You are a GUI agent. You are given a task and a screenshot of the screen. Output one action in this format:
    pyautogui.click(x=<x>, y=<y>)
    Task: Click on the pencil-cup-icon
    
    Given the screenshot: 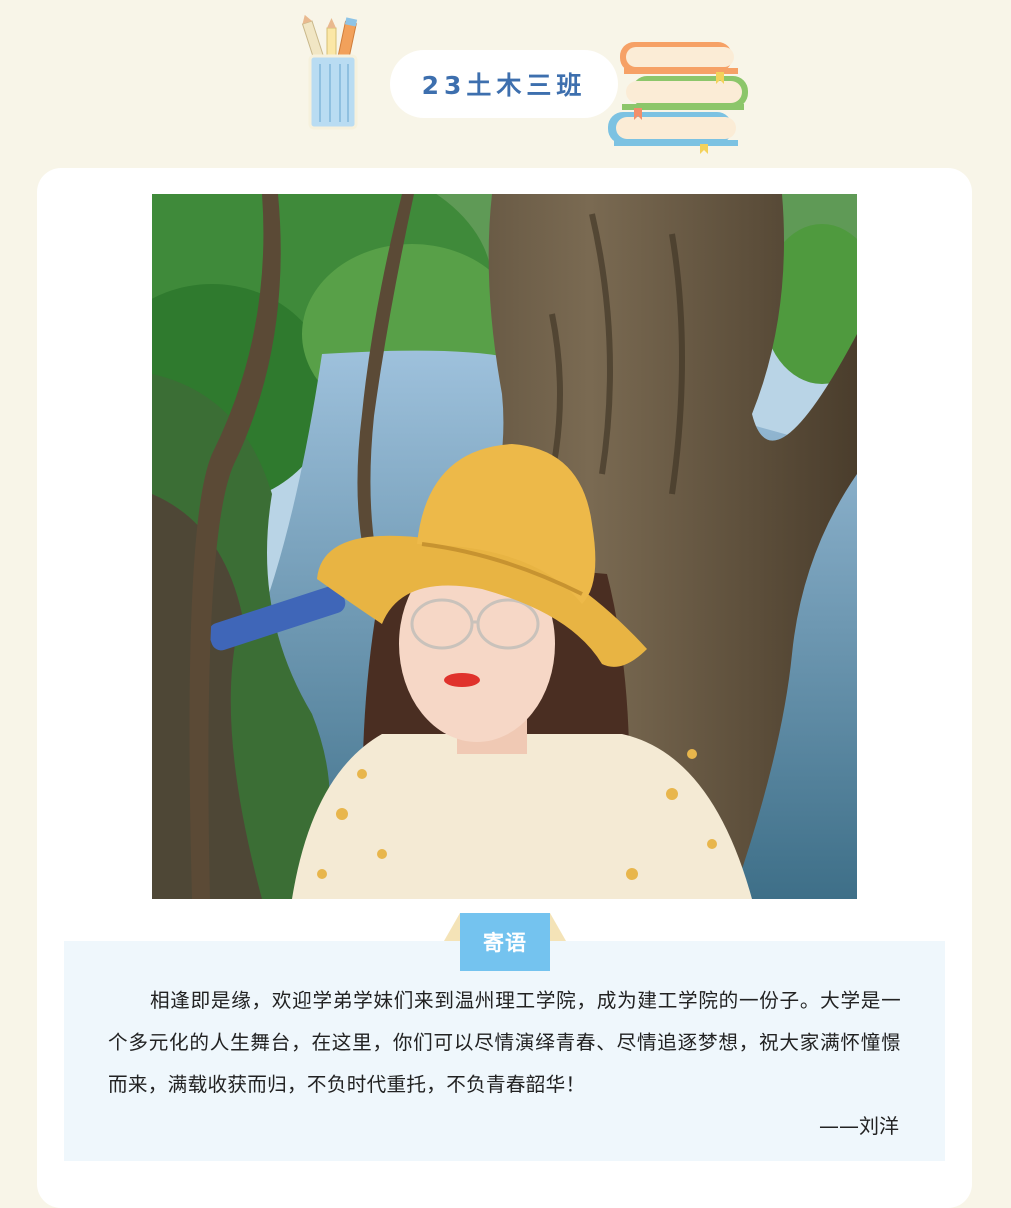 What is the action you would take?
    pyautogui.click(x=329, y=72)
    